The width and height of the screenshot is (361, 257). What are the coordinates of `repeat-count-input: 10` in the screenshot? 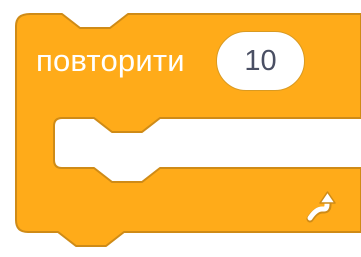 It's located at (260, 61).